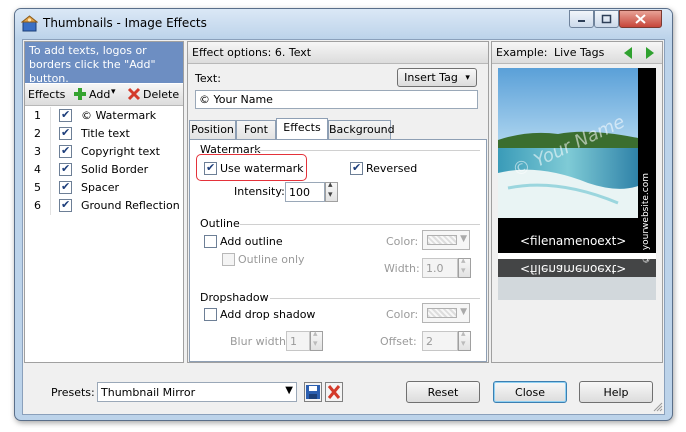 Image resolution: width=686 pixels, height=432 pixels. Describe the element at coordinates (293, 341) in the screenshot. I see `blur-width-value: 1` at that location.